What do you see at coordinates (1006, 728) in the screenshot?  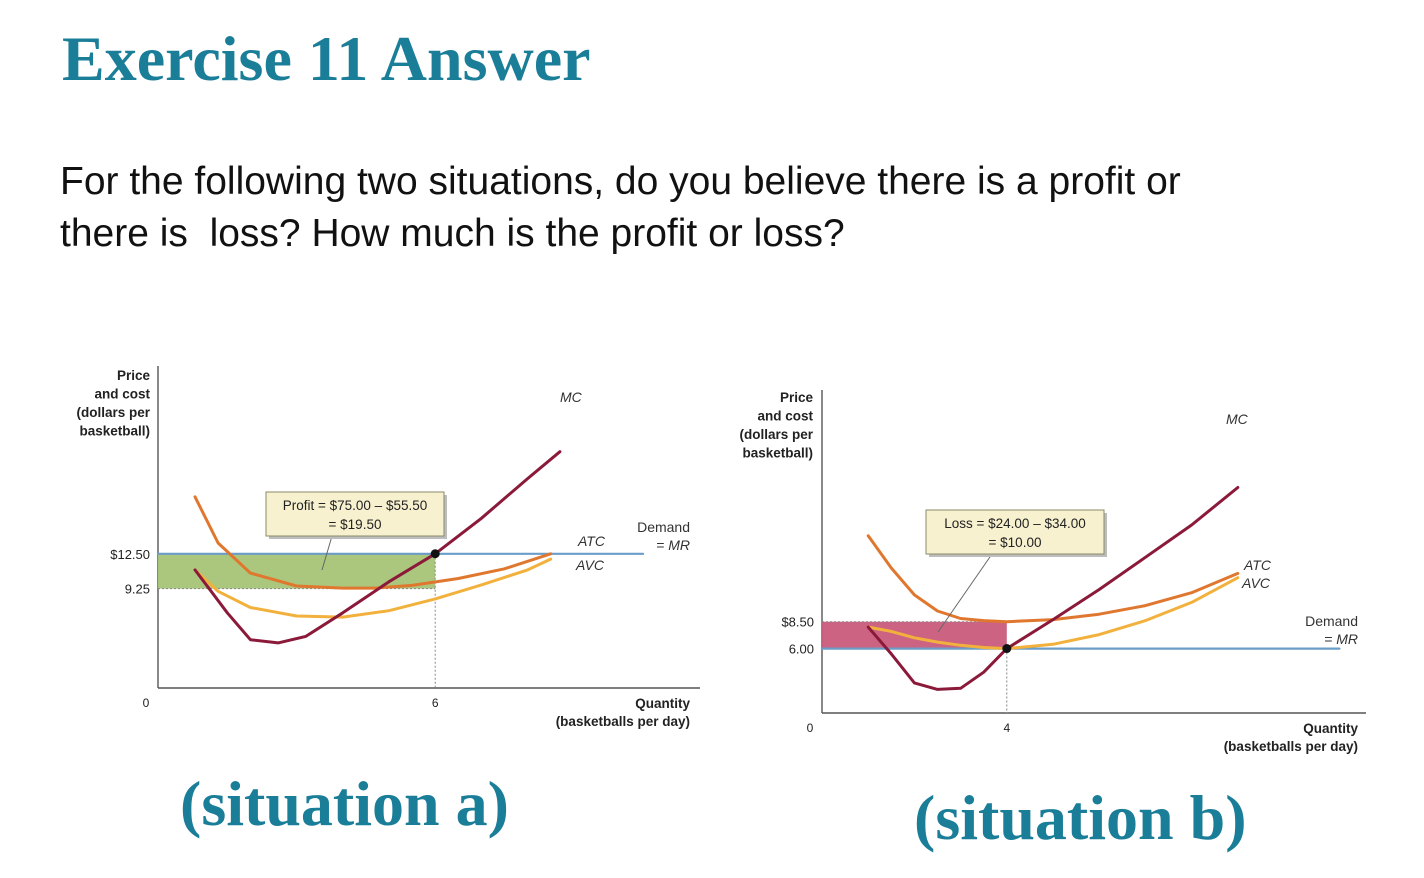 I see `x-tick-label-0: 4` at bounding box center [1006, 728].